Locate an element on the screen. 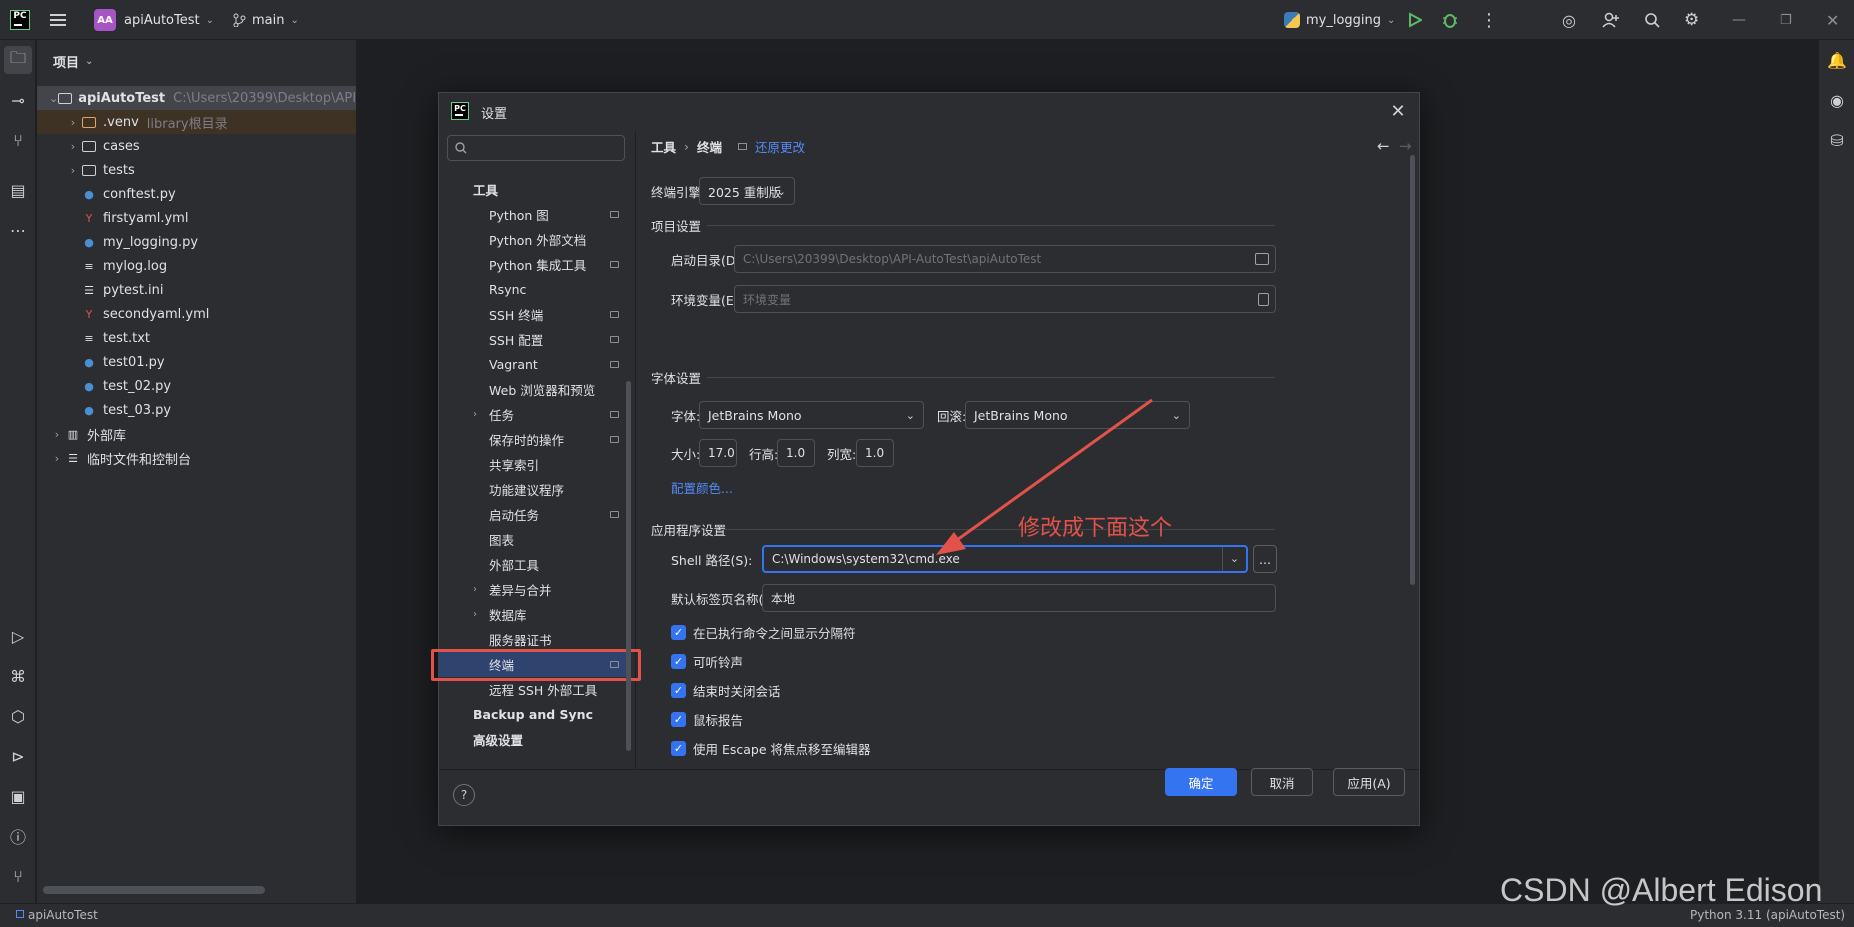  checkbox-mouse-reporting: ✓ 鼠标报告 is located at coordinates (707, 719).